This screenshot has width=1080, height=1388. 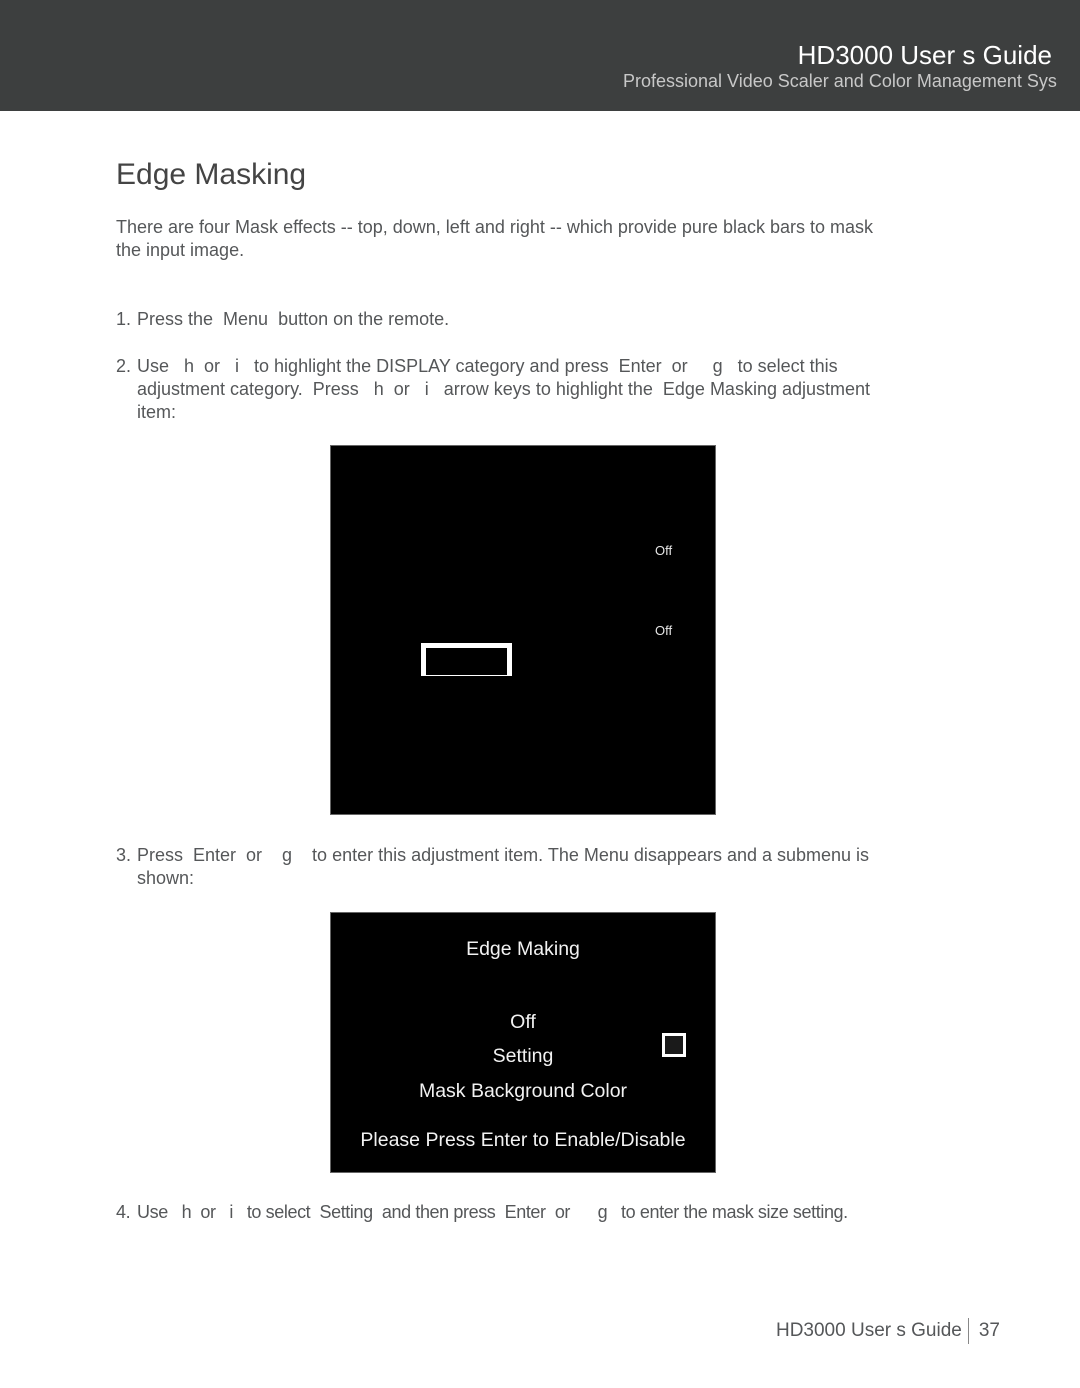 I want to click on submenu-item-off: Off, so click(x=523, y=1022).